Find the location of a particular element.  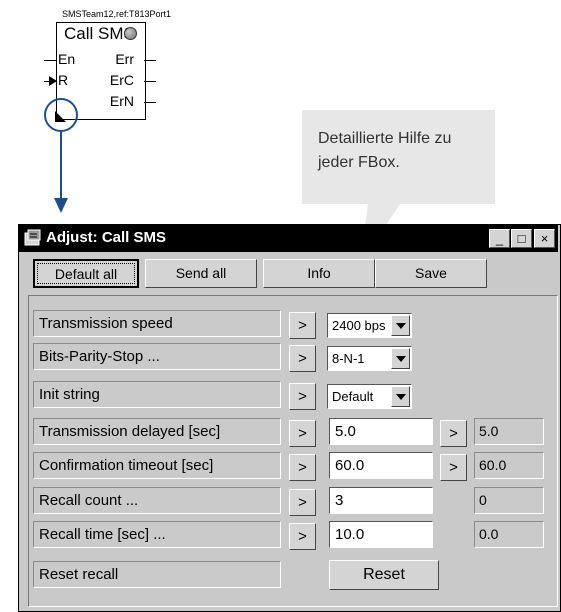

recall-count-input: 3 is located at coordinates (381, 500).